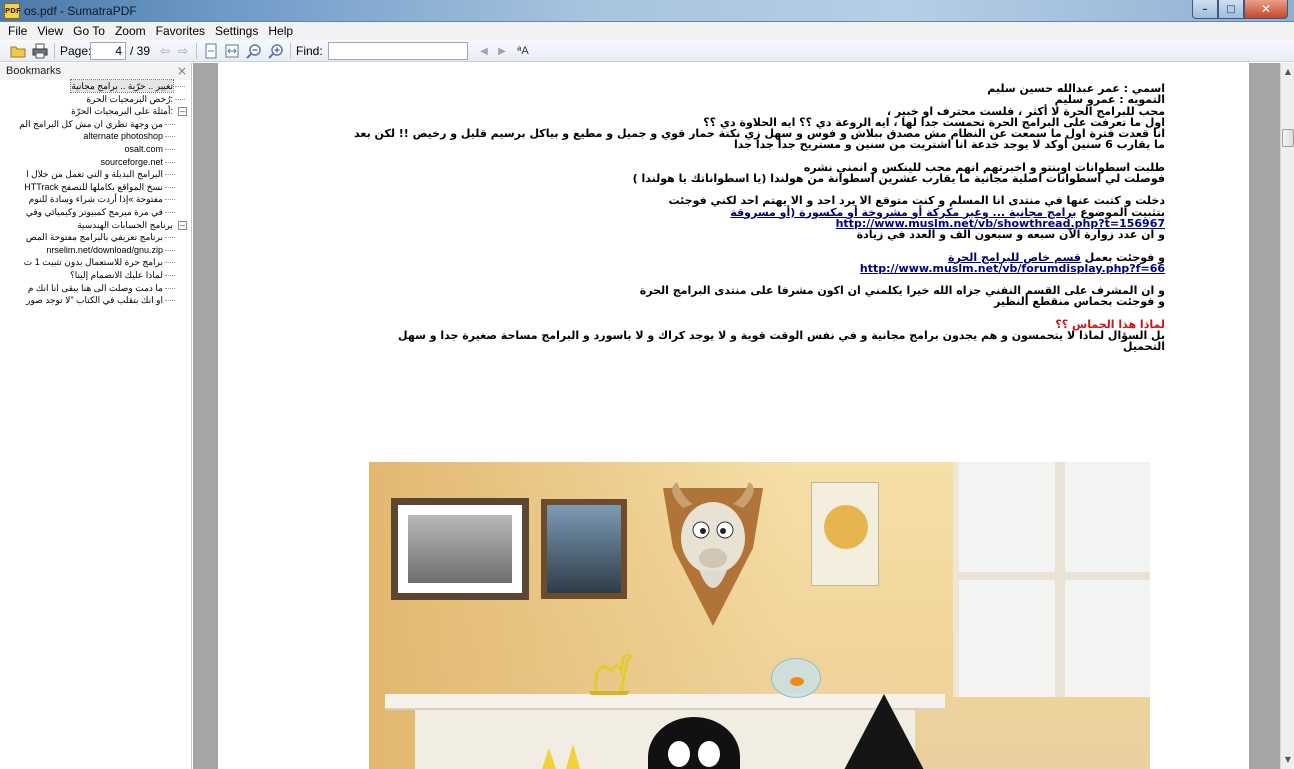 This screenshot has width=1294, height=769. Describe the element at coordinates (116, 275) in the screenshot. I see `bookmark-label: لماذا عليك الانضمام إلينا؟` at that location.